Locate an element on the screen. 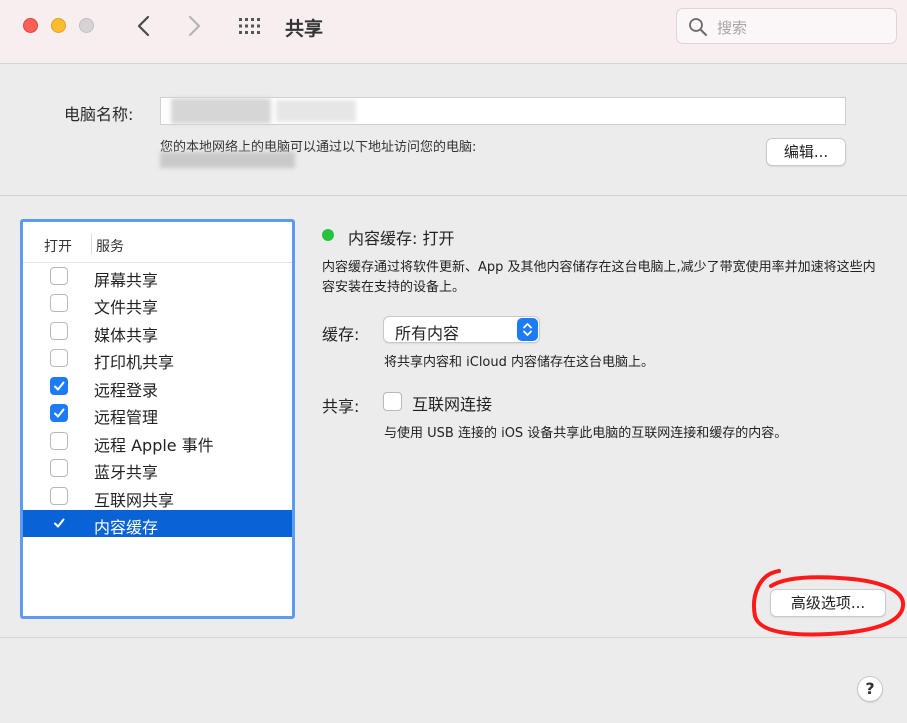  service-row-screen-sharing: 屏幕共享 is located at coordinates (157, 276).